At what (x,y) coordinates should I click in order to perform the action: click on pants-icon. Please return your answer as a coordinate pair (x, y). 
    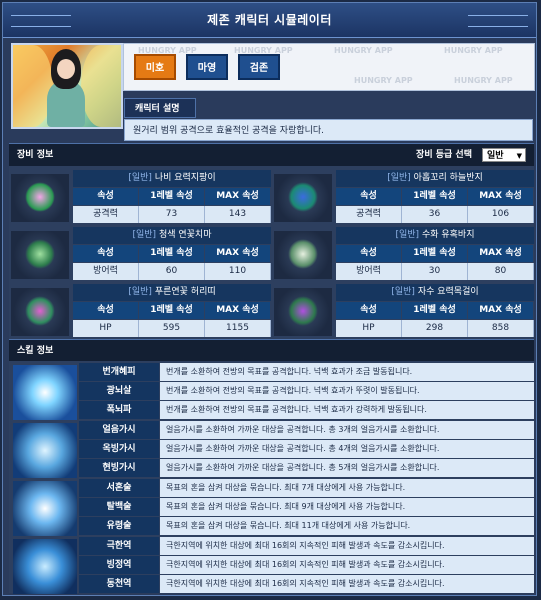
    Looking at the image, I should click on (303, 255).